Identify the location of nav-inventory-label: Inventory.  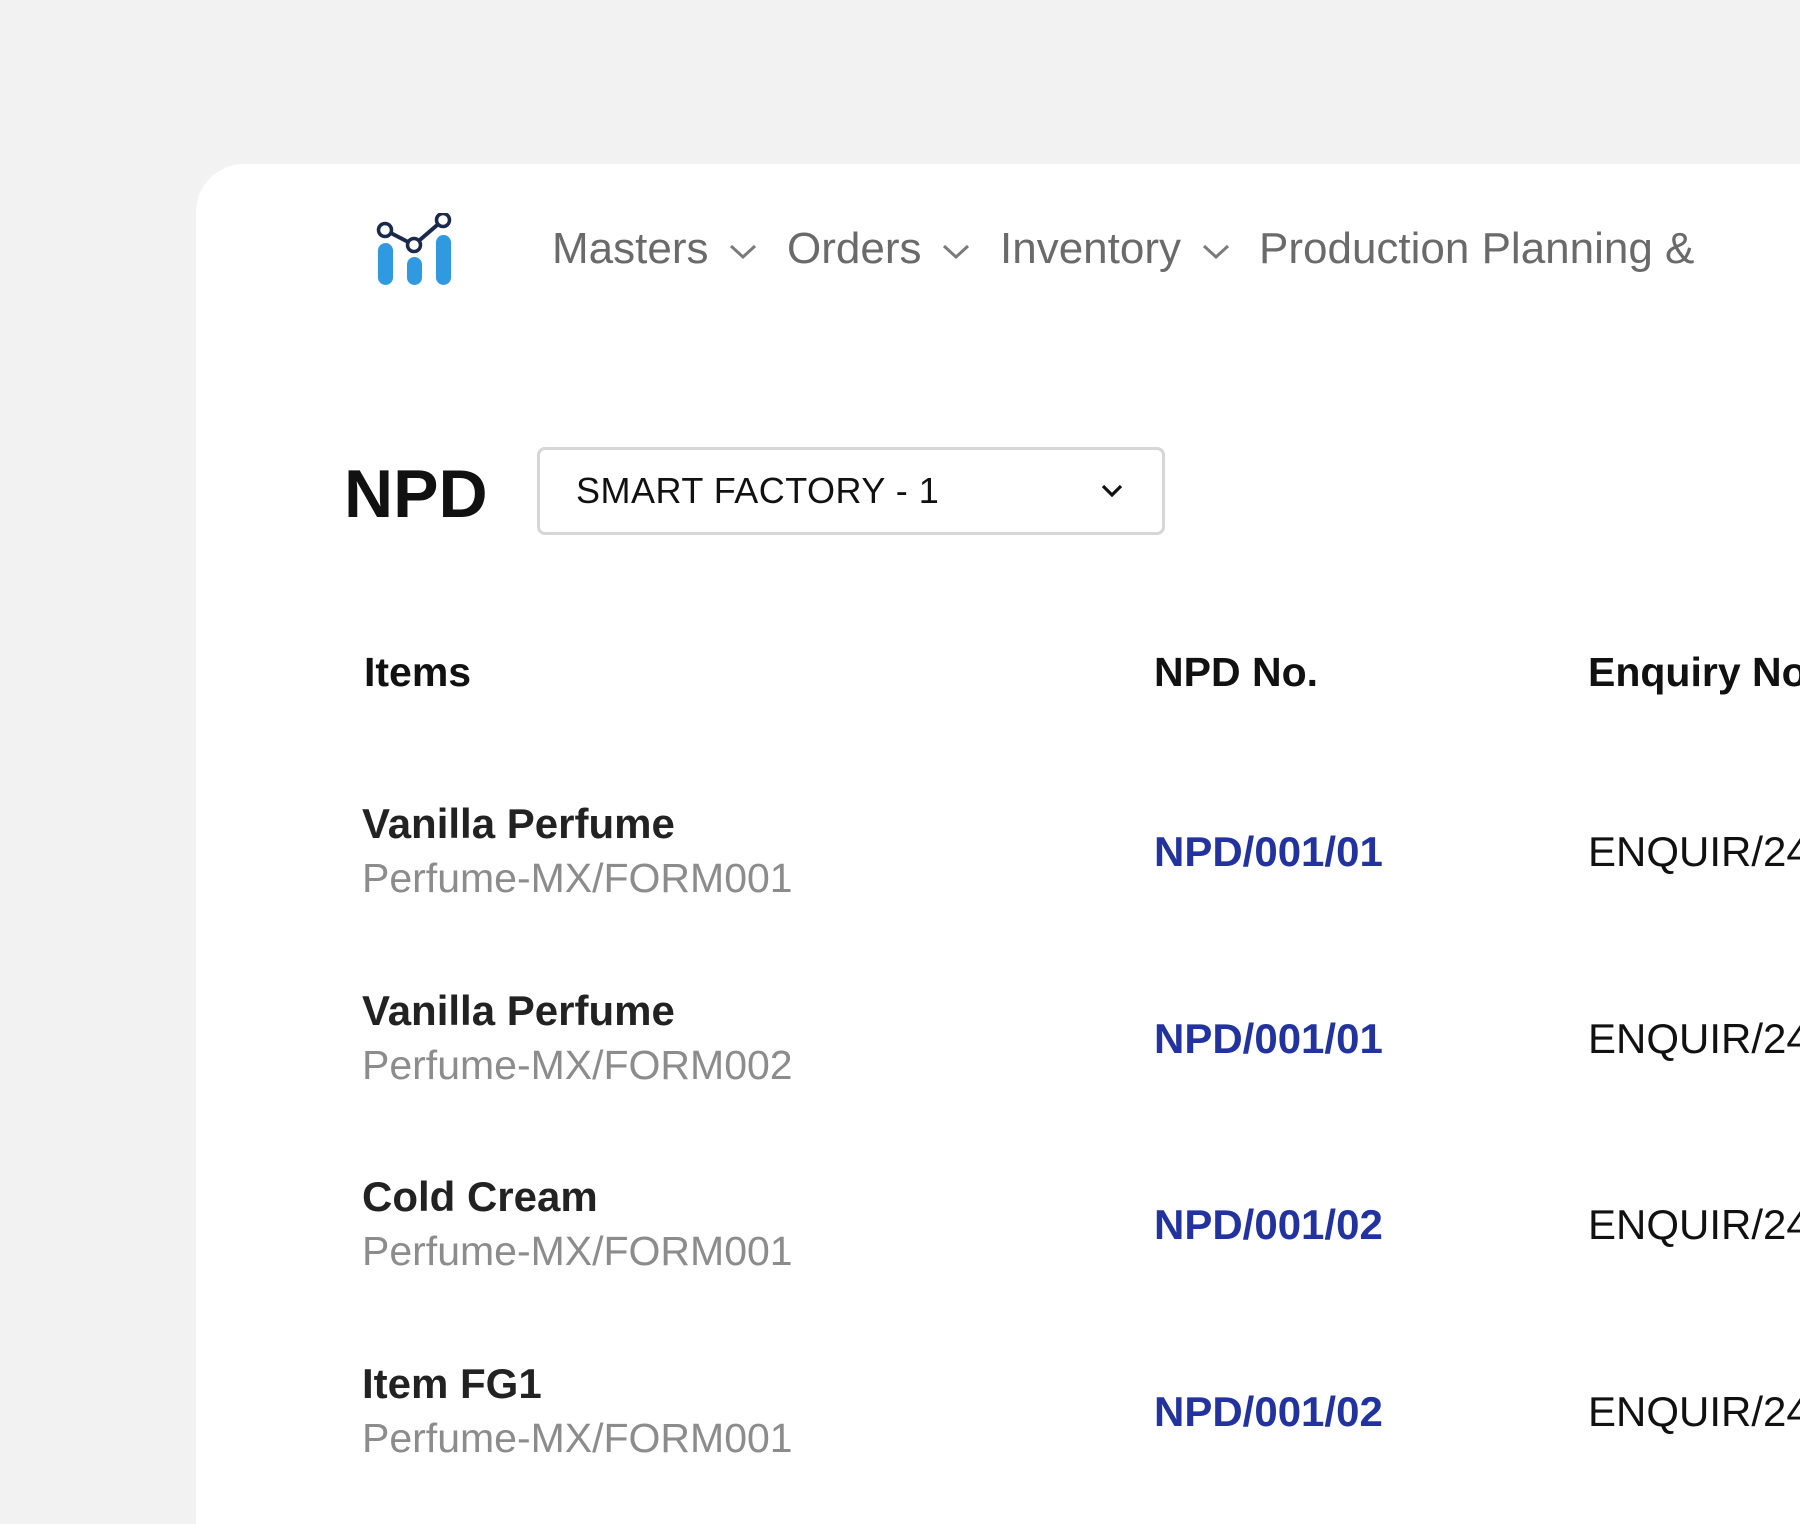
(1090, 248).